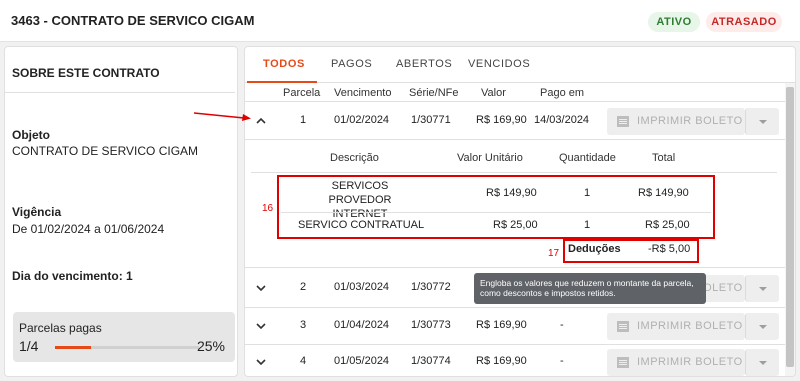 The width and height of the screenshot is (800, 381). What do you see at coordinates (303, 287) in the screenshot?
I see `row-parcela: 2` at bounding box center [303, 287].